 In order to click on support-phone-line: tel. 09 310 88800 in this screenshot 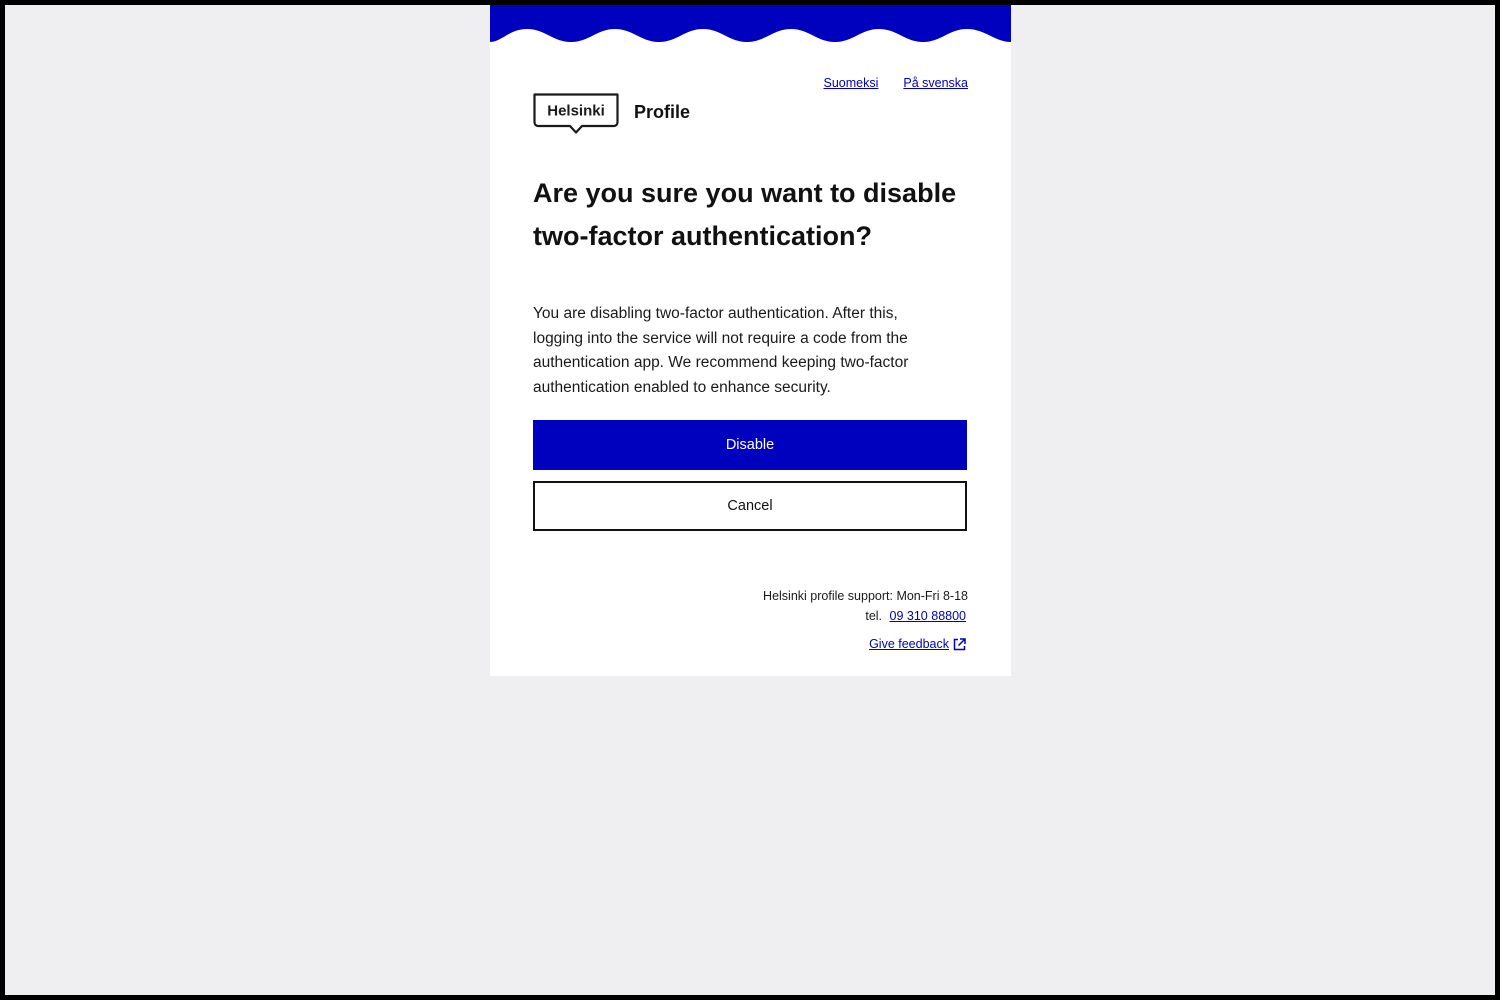, I will do `click(865, 616)`.